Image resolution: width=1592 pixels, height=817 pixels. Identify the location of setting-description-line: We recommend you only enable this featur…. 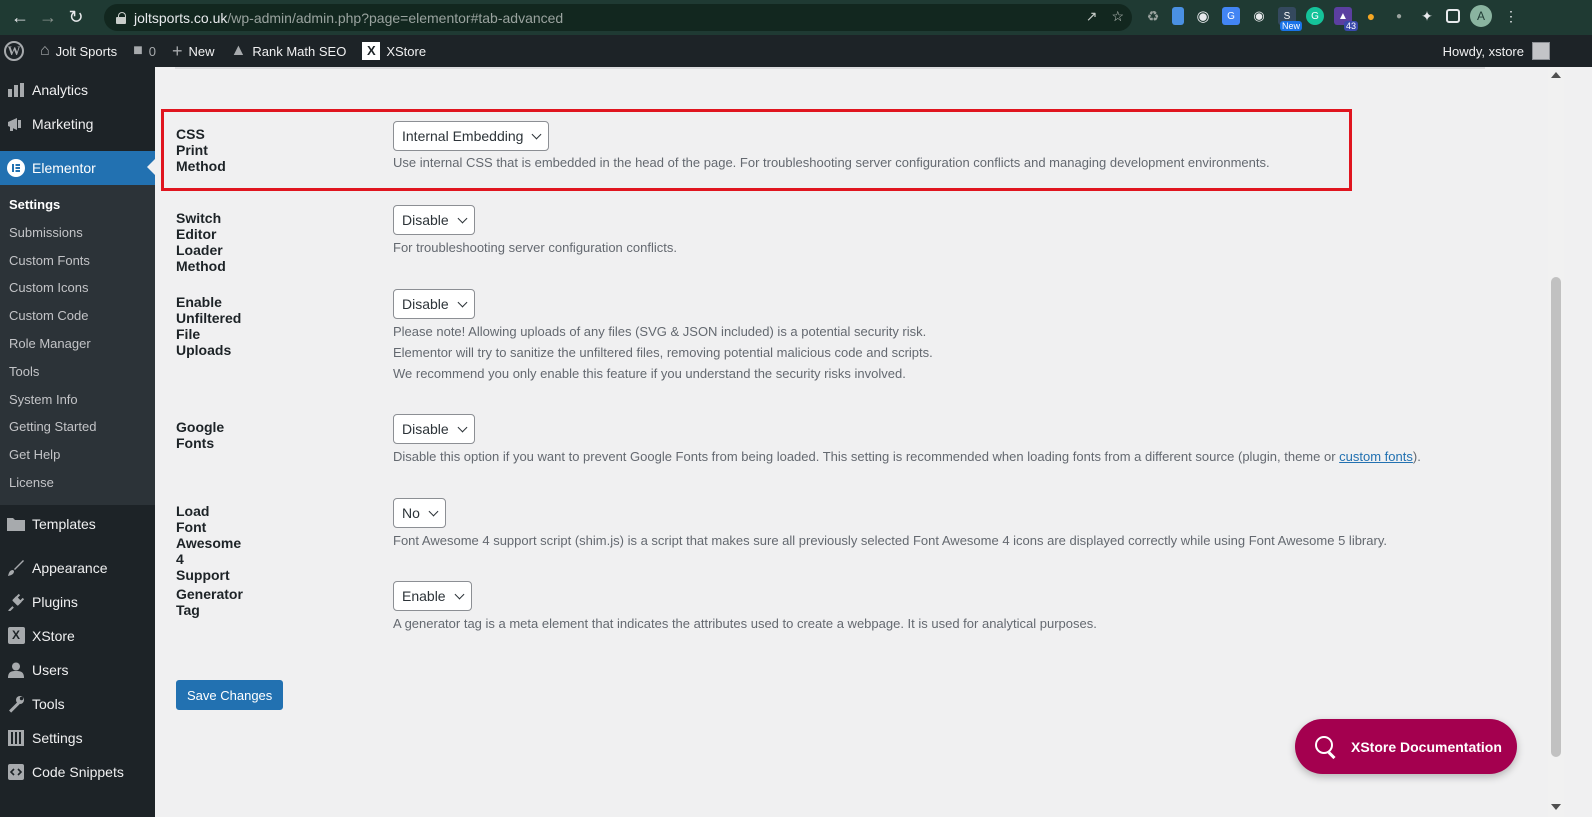
(649, 373).